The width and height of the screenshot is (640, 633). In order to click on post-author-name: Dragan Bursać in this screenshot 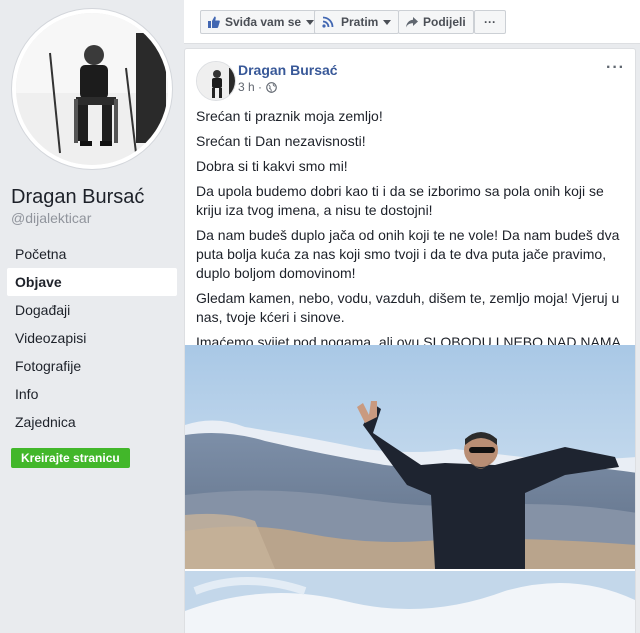, I will do `click(288, 70)`.